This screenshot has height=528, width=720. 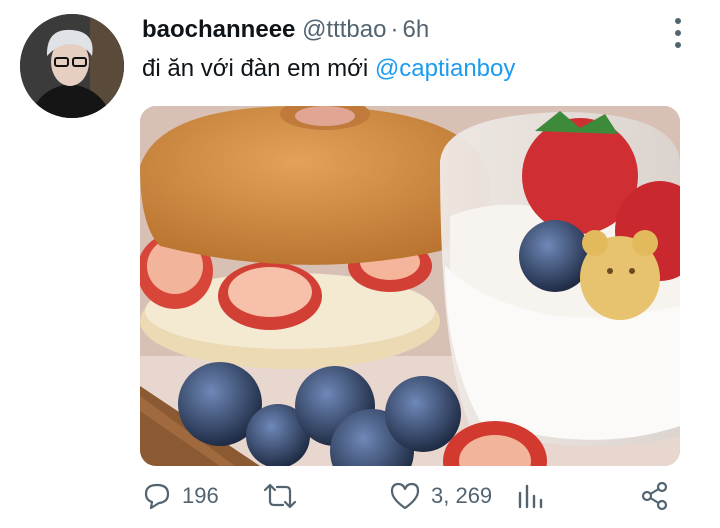 What do you see at coordinates (678, 33) in the screenshot?
I see `more-vertical-icon` at bounding box center [678, 33].